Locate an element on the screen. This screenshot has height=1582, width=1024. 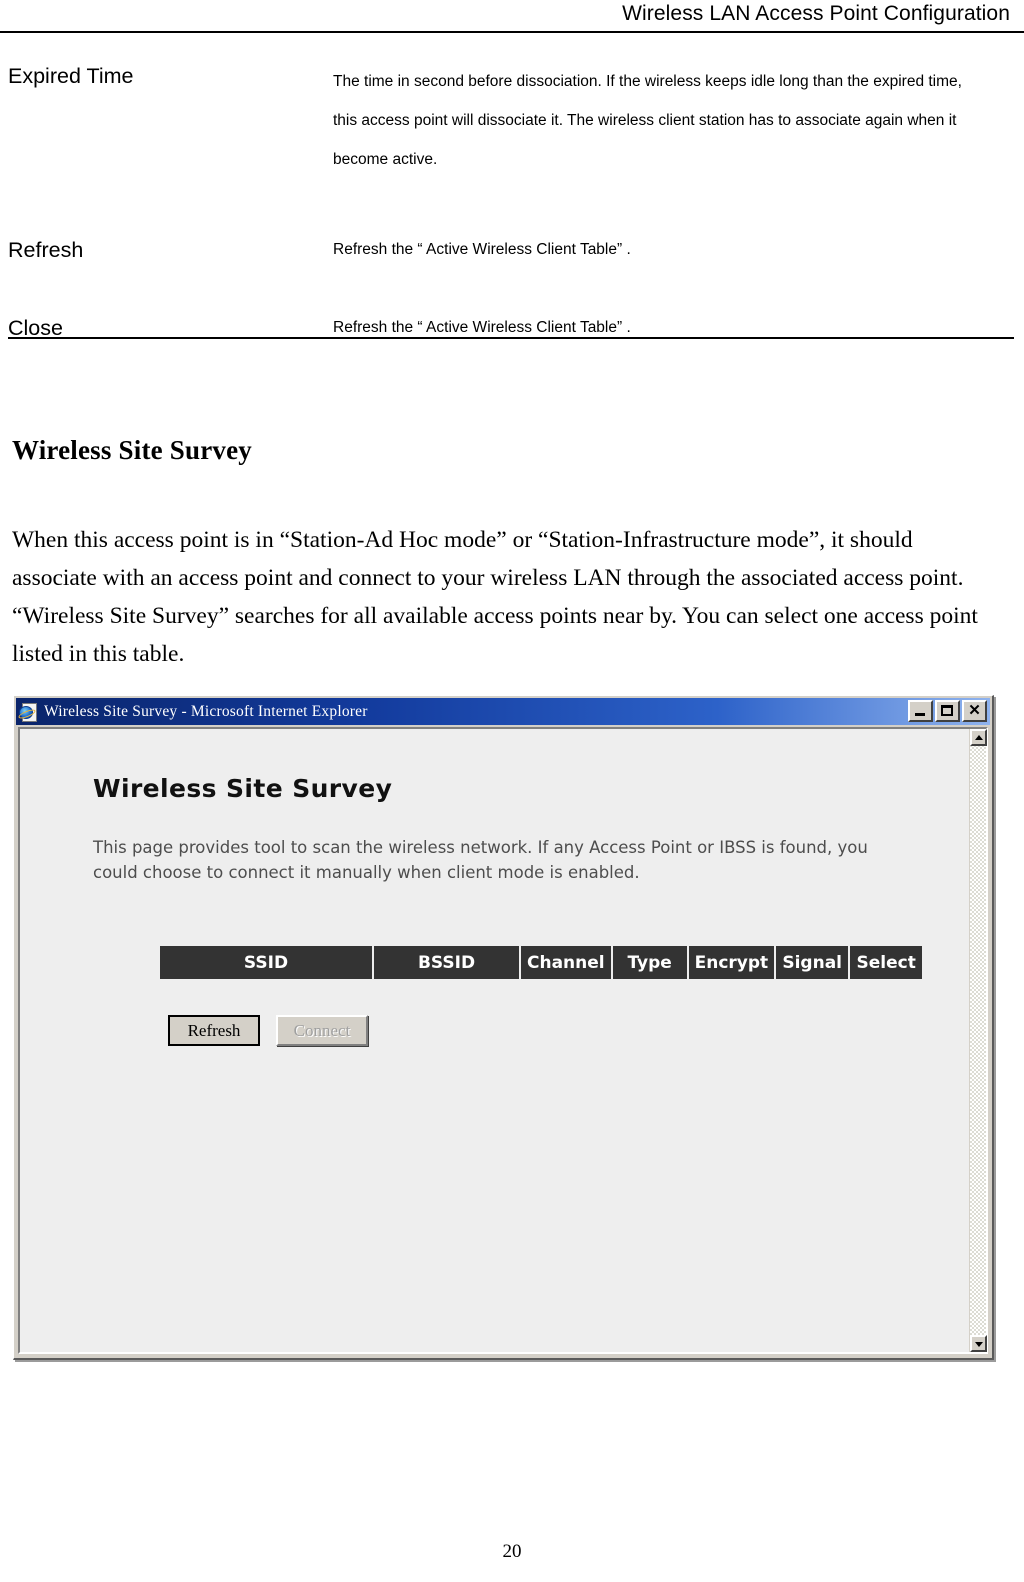
page-title: Wireless Site Survey is located at coordinates (243, 788).